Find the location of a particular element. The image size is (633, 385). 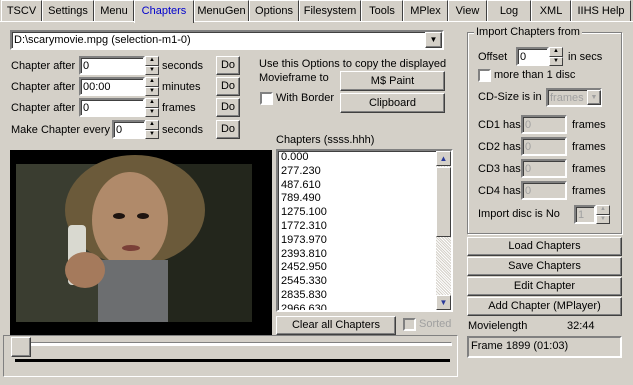

tab-chapters: Chapters is located at coordinates (164, 11).